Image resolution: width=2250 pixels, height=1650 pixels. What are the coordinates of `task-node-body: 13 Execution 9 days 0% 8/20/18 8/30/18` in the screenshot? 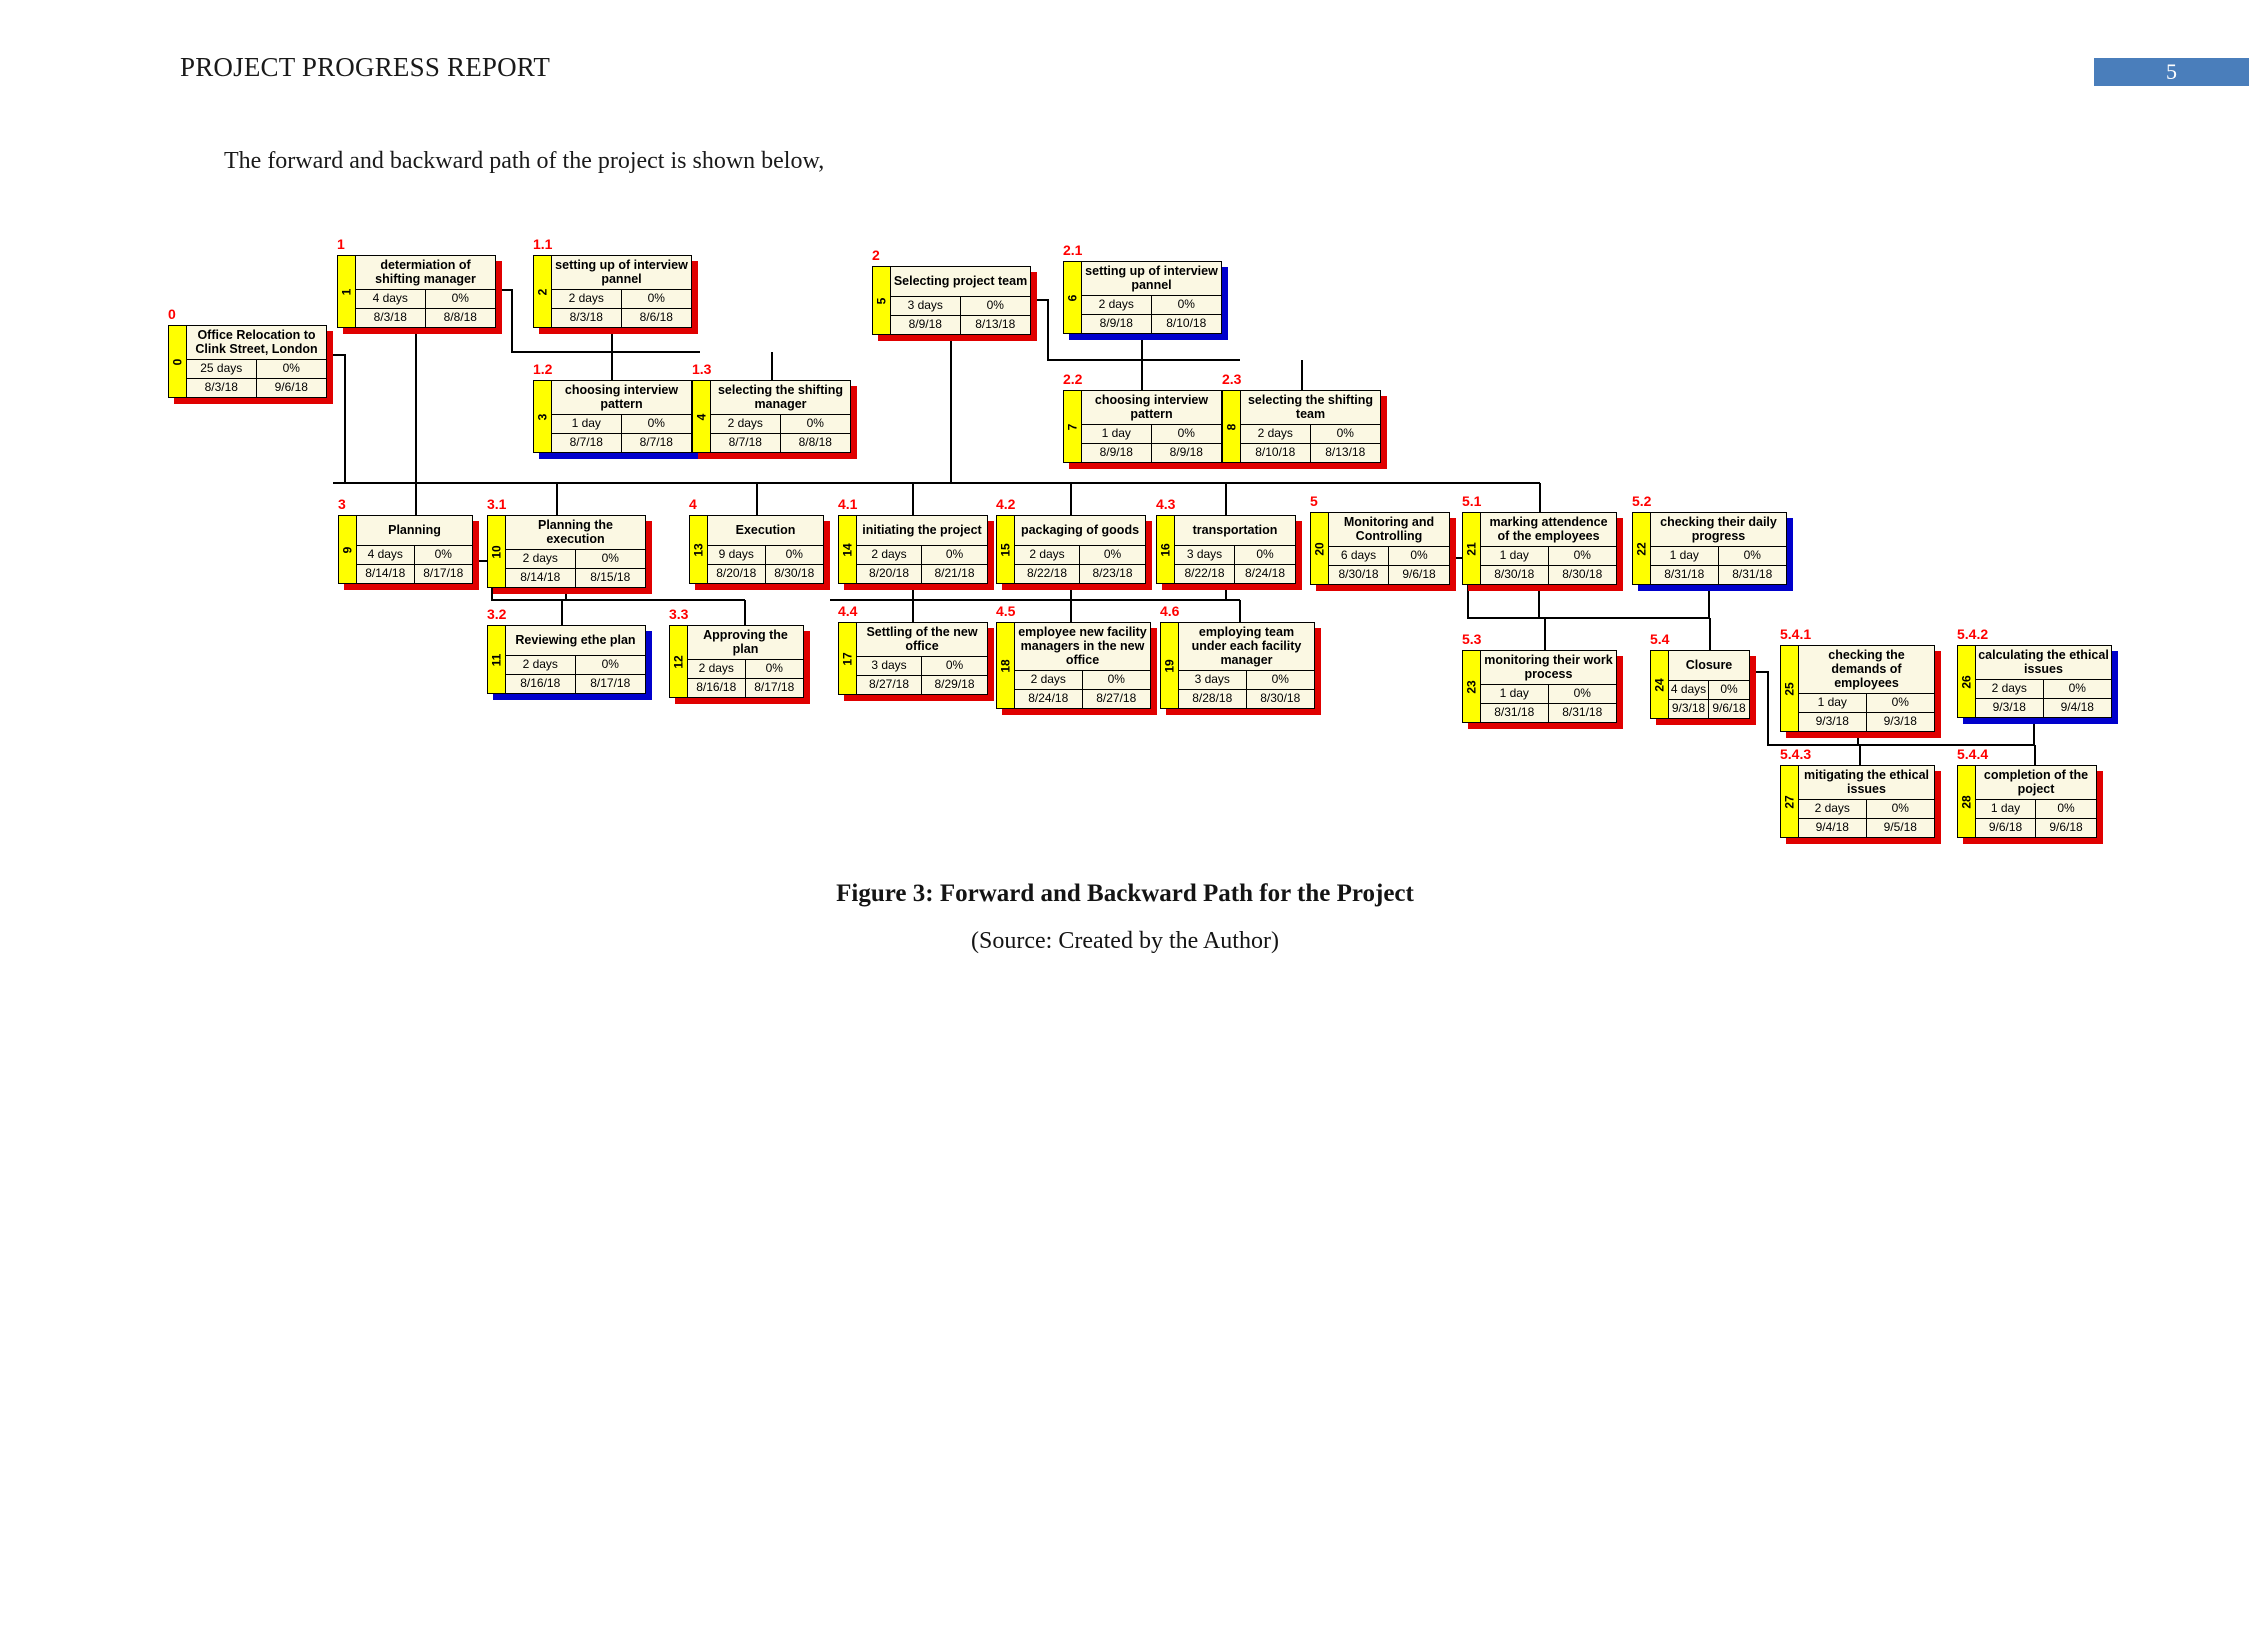 It's located at (756, 549).